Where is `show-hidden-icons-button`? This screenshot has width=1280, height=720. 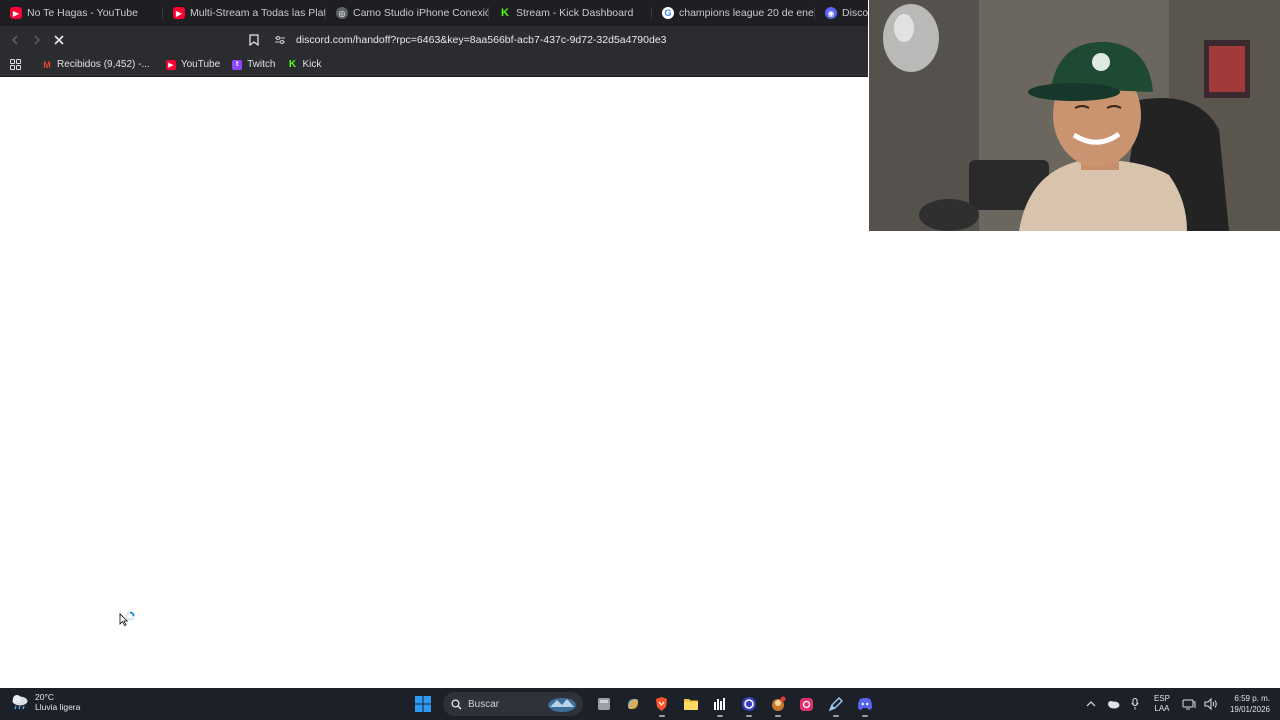
show-hidden-icons-button is located at coordinates (1091, 704).